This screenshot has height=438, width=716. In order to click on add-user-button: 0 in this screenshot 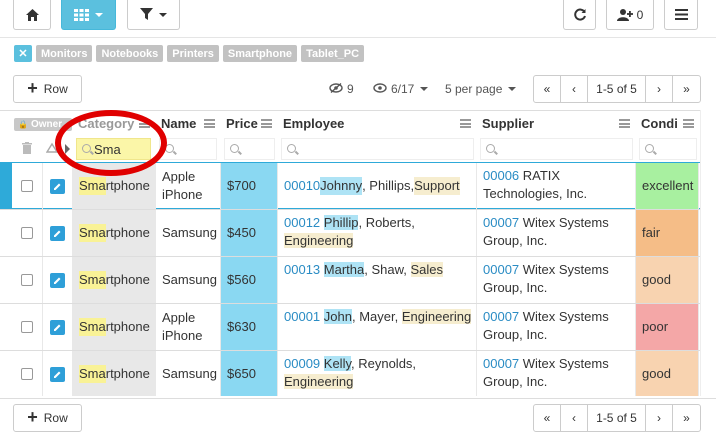, I will do `click(630, 15)`.